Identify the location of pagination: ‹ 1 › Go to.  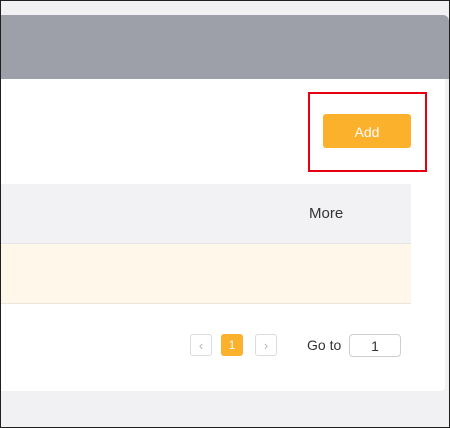
(223, 346).